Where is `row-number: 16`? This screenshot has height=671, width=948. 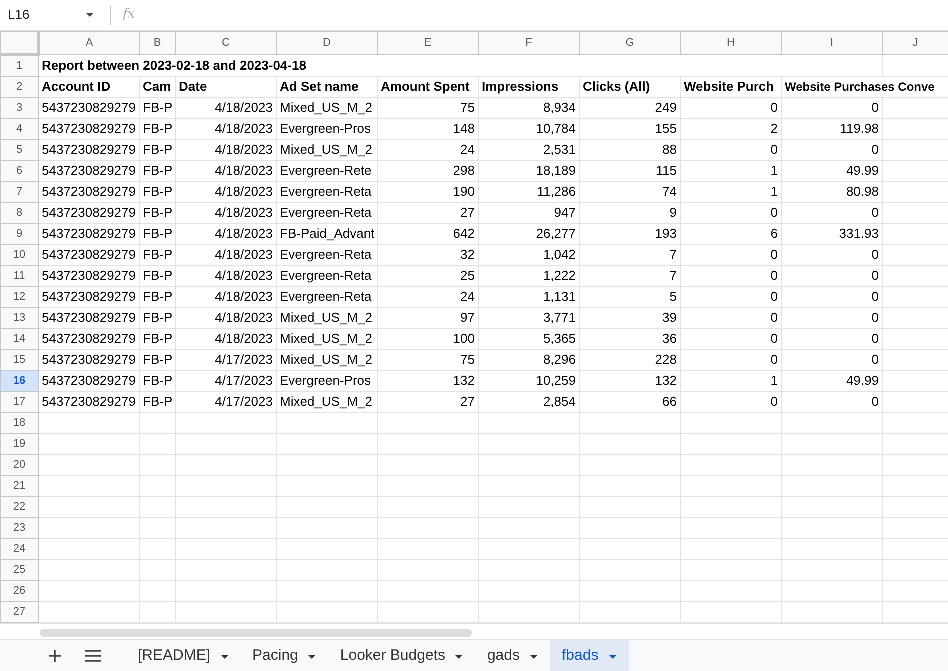
row-number: 16 is located at coordinates (19, 381).